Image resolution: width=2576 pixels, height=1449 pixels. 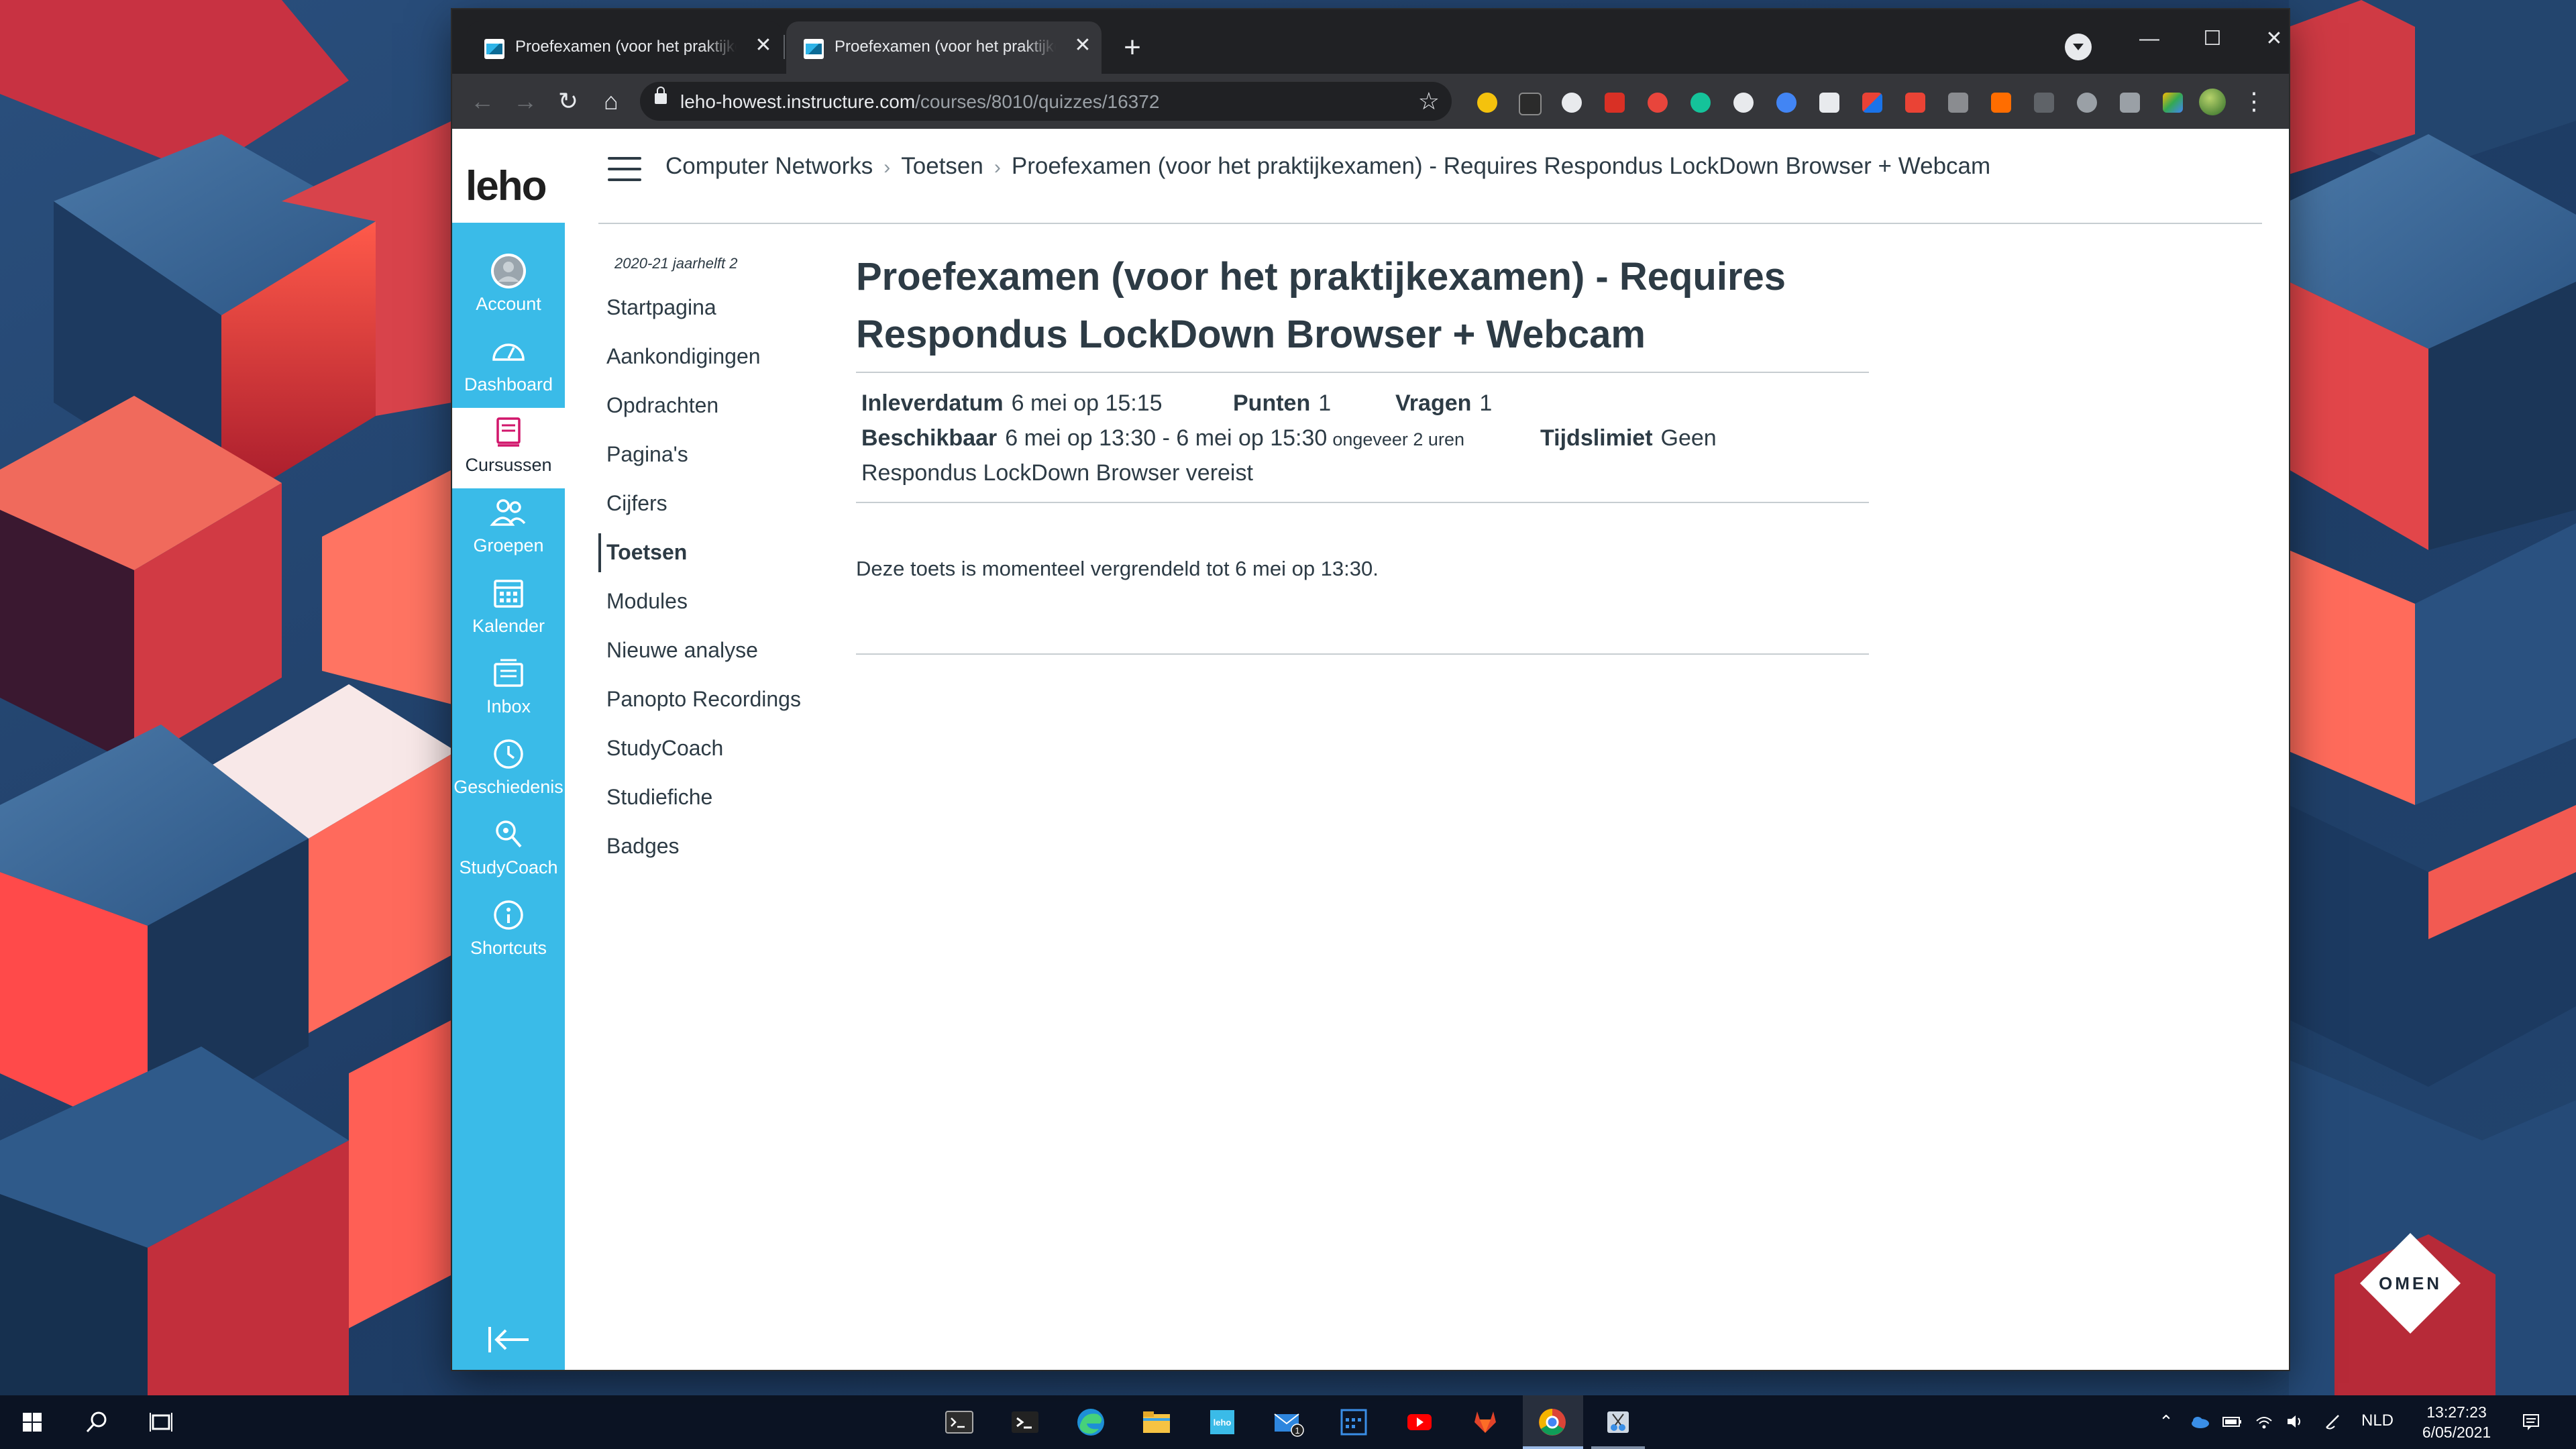 What do you see at coordinates (1354, 1422) in the screenshot?
I see `calendar-app-icon` at bounding box center [1354, 1422].